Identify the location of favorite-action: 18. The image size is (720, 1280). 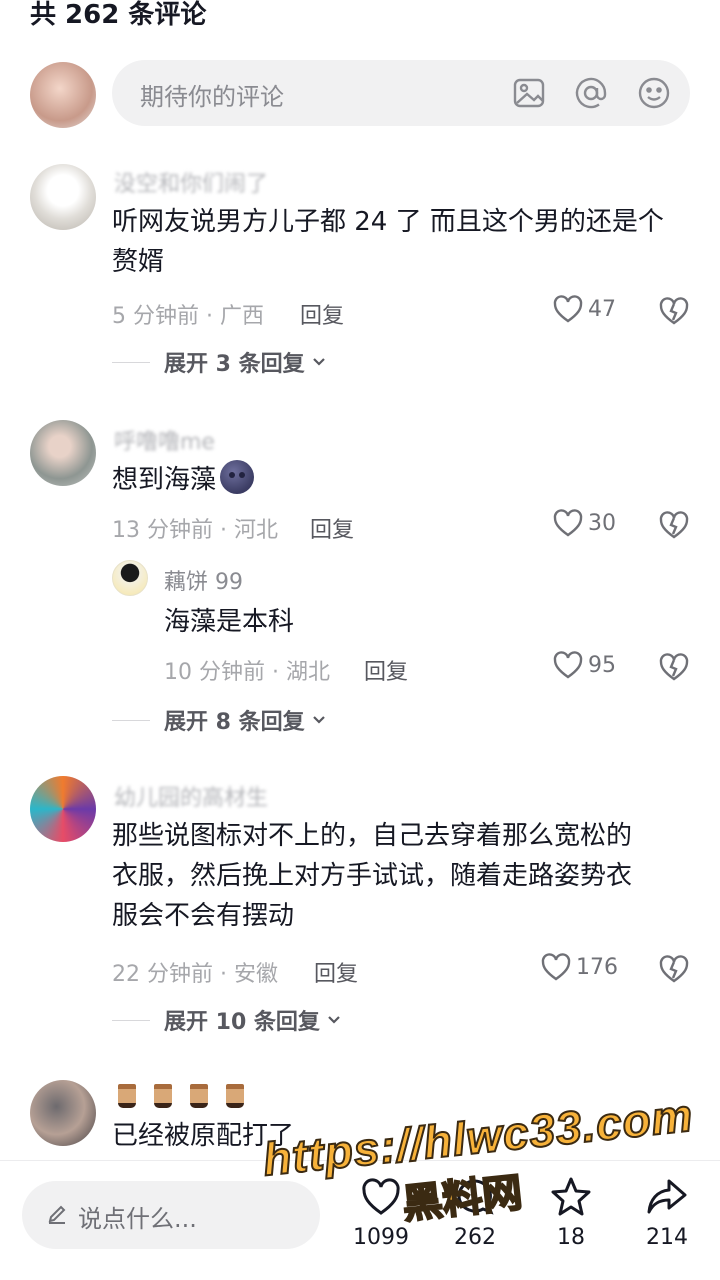
(571, 1212).